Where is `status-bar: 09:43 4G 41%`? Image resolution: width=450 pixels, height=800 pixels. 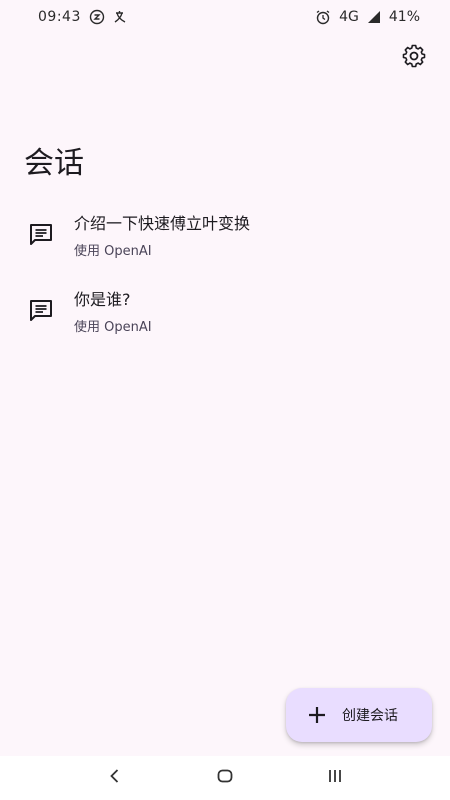
status-bar: 09:43 4G 41% is located at coordinates (225, 17).